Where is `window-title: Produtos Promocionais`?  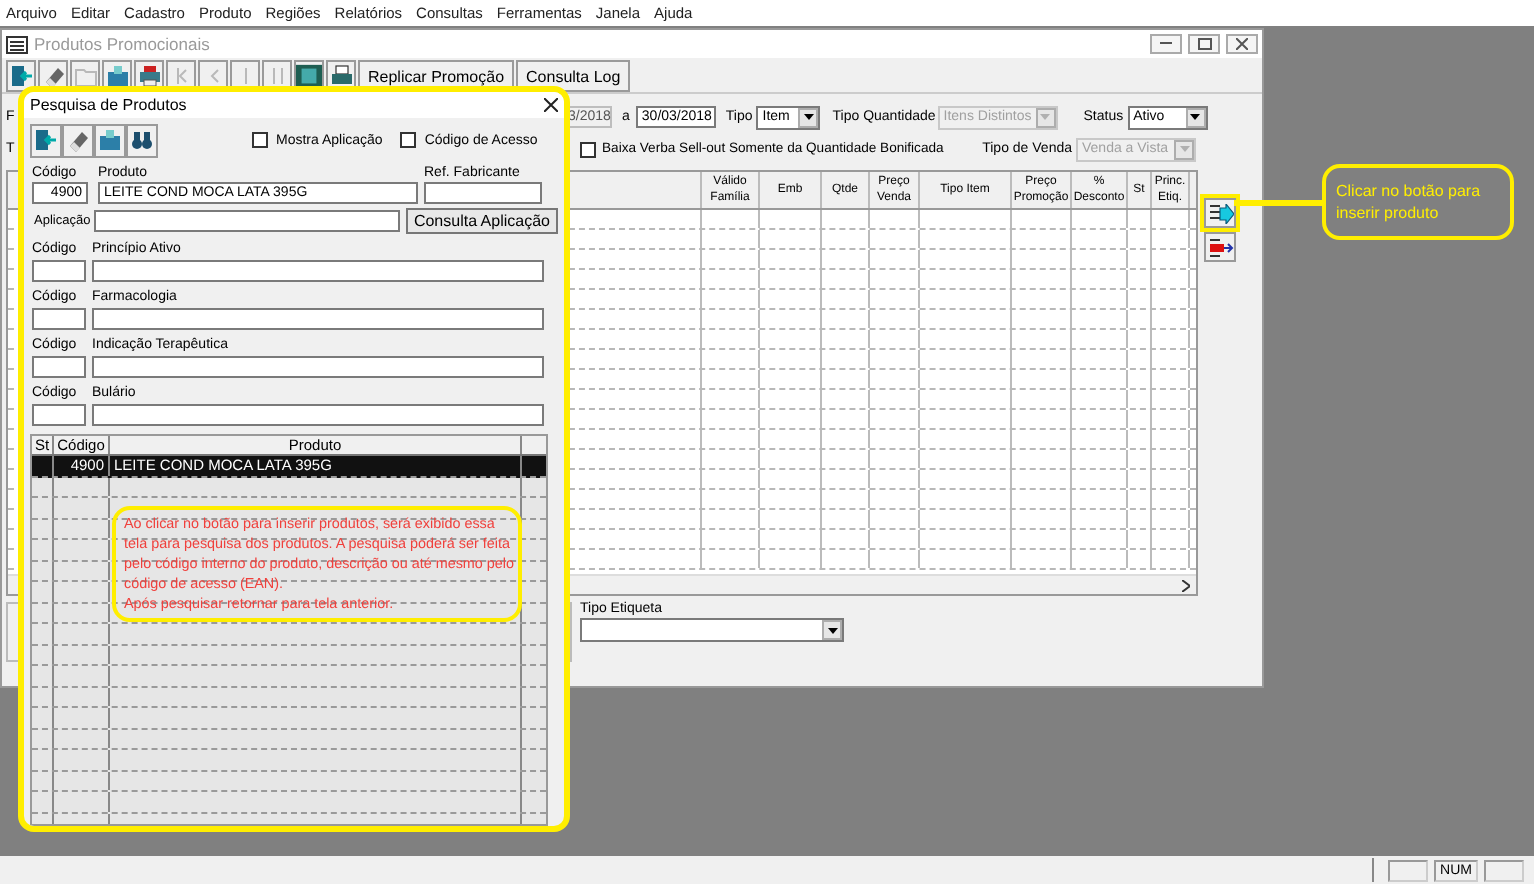 window-title: Produtos Promocionais is located at coordinates (123, 44).